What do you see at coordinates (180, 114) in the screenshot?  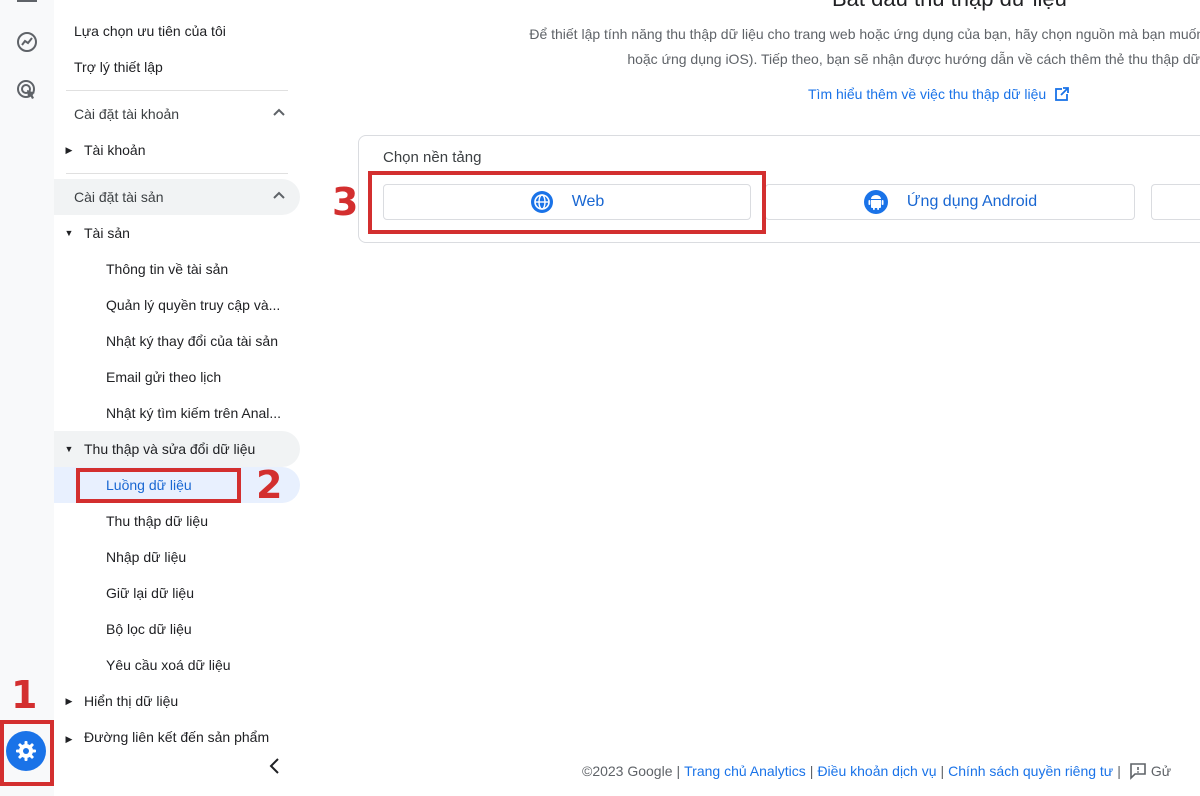 I see `nav-section-account-settings: Cài đặt tài khoản` at bounding box center [180, 114].